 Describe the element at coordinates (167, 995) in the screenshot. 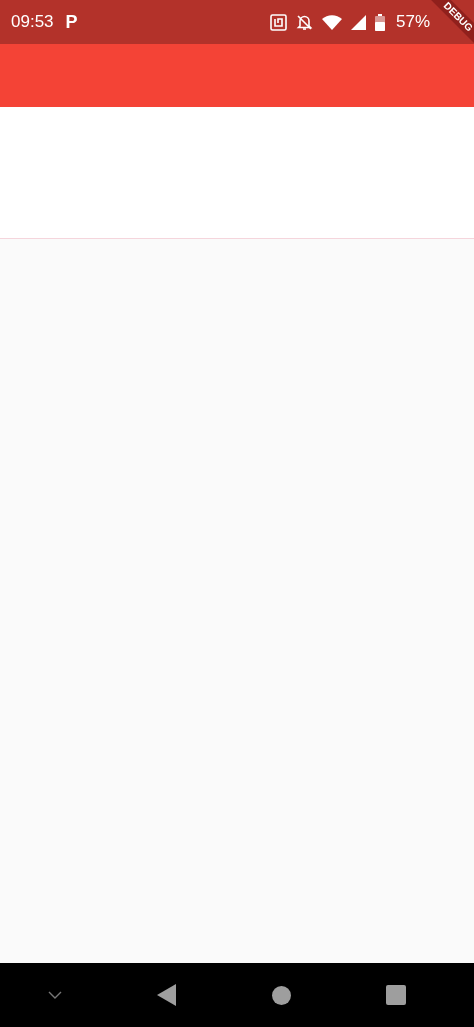

I see `back-icon` at that location.